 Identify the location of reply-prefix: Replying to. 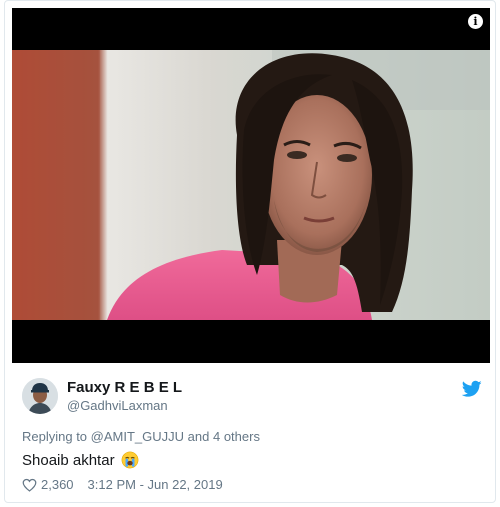
(55, 436).